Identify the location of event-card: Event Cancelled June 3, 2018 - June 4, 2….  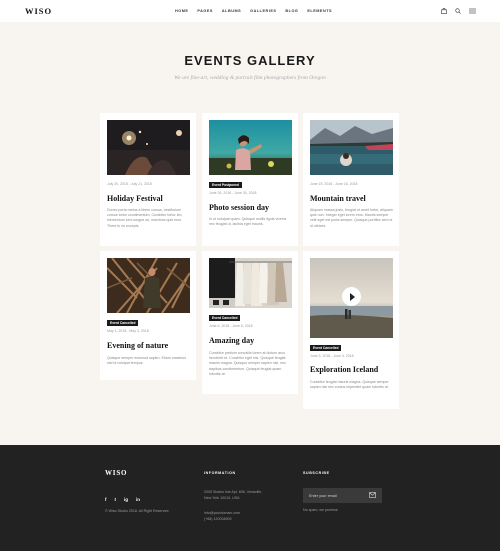
(351, 330).